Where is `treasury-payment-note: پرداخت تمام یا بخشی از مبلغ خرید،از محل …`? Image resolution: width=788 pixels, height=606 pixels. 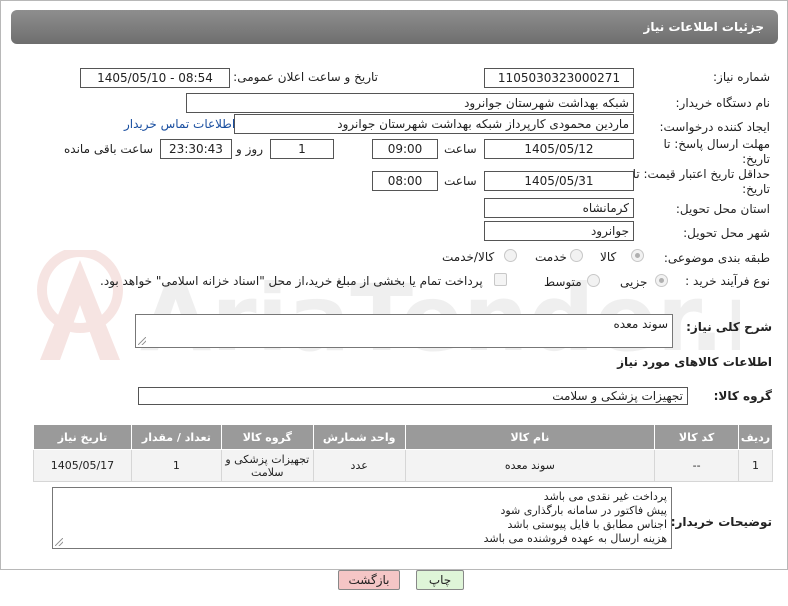
treasury-payment-note: پرداخت تمام یا بخشی از مبلغ خرید،از محل … is located at coordinates (291, 281).